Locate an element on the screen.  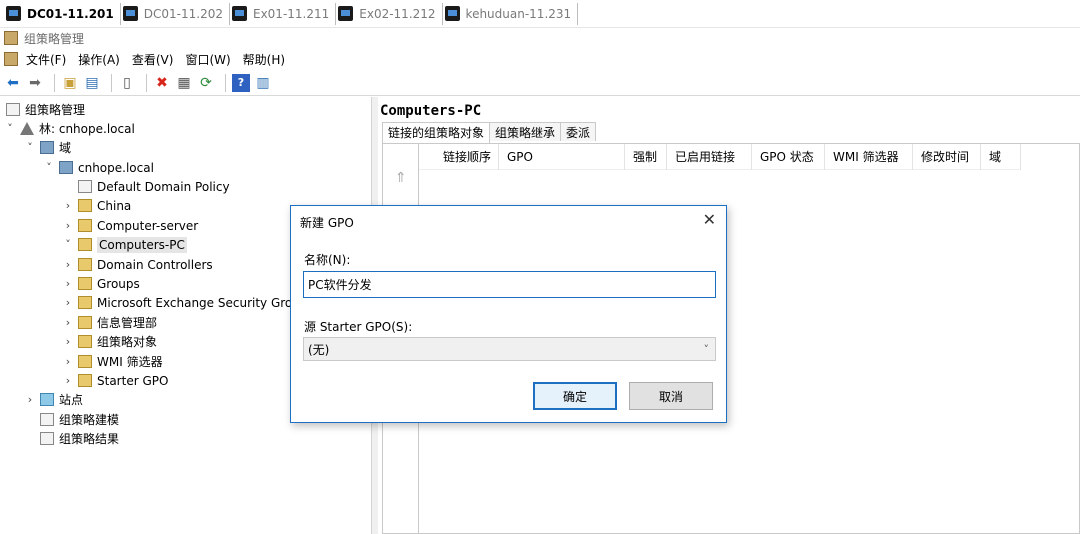
cancel-button: 取消 is located at coordinates (671, 396).